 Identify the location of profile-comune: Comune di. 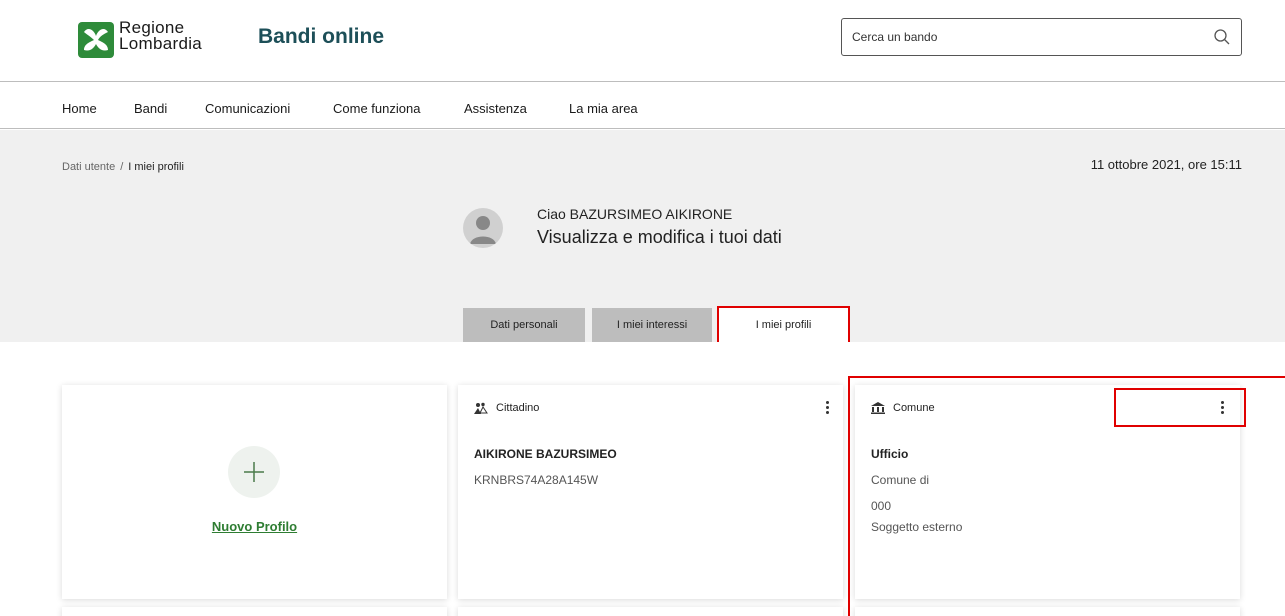
(900, 480).